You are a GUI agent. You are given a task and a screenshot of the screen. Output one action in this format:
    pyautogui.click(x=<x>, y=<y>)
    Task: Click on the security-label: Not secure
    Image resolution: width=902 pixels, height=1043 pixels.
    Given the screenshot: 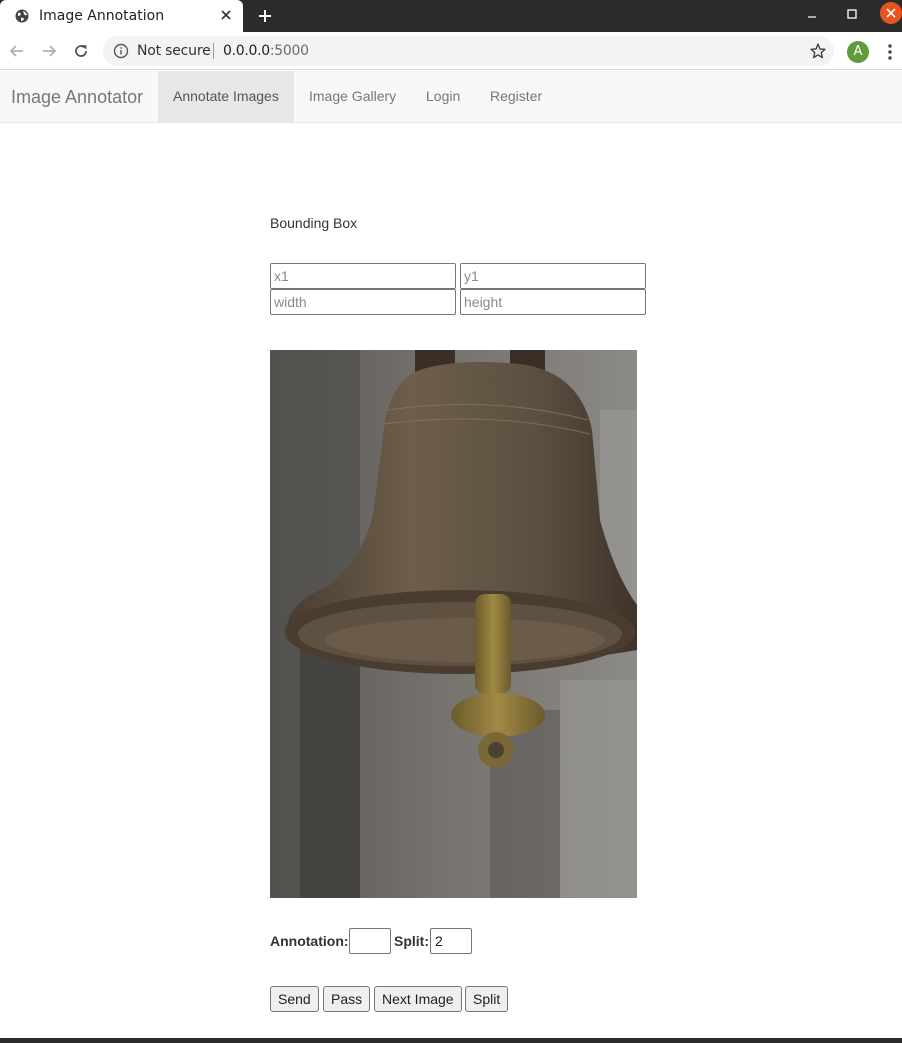 What is the action you would take?
    pyautogui.click(x=174, y=51)
    